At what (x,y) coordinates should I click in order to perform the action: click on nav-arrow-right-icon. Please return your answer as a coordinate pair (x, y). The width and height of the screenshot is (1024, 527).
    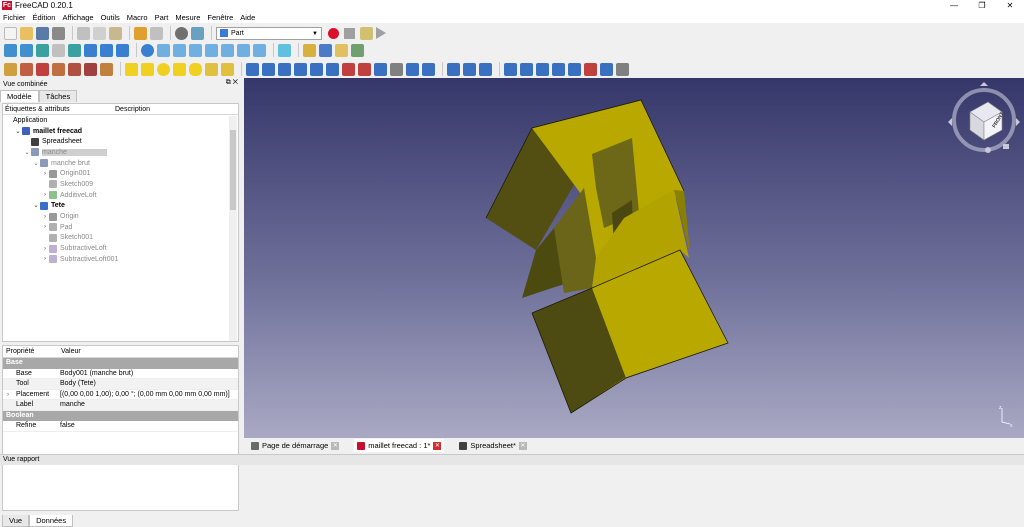
    Looking at the image, I should click on (1018, 122).